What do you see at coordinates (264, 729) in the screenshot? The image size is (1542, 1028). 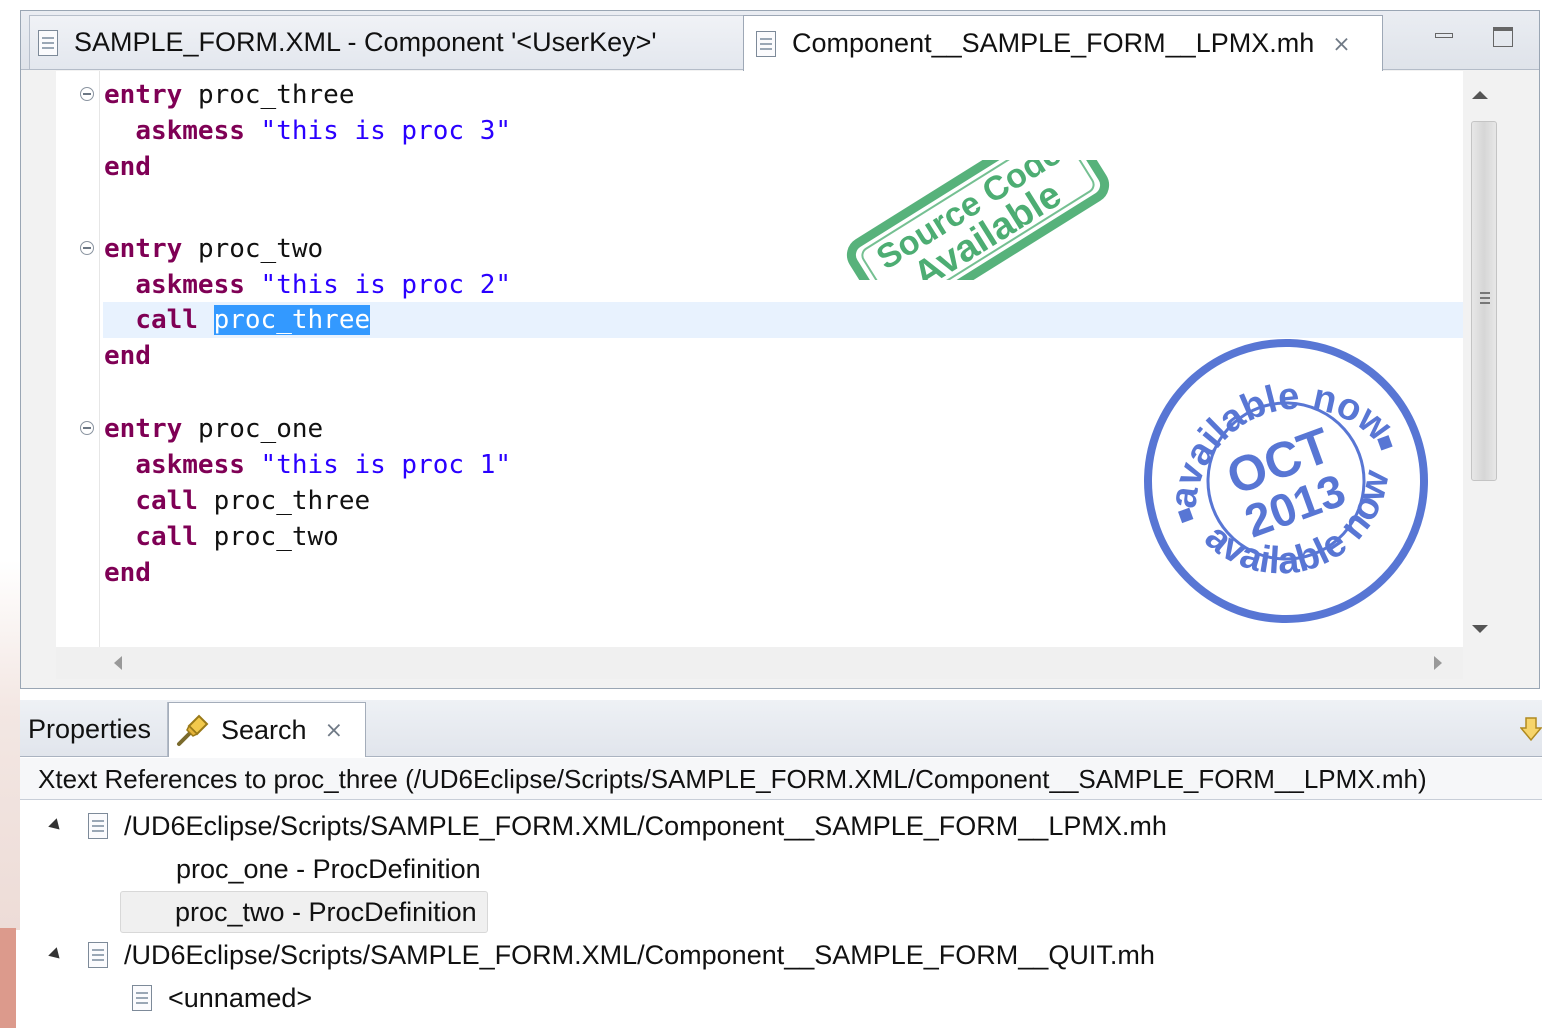 I see `tab-label: Search` at bounding box center [264, 729].